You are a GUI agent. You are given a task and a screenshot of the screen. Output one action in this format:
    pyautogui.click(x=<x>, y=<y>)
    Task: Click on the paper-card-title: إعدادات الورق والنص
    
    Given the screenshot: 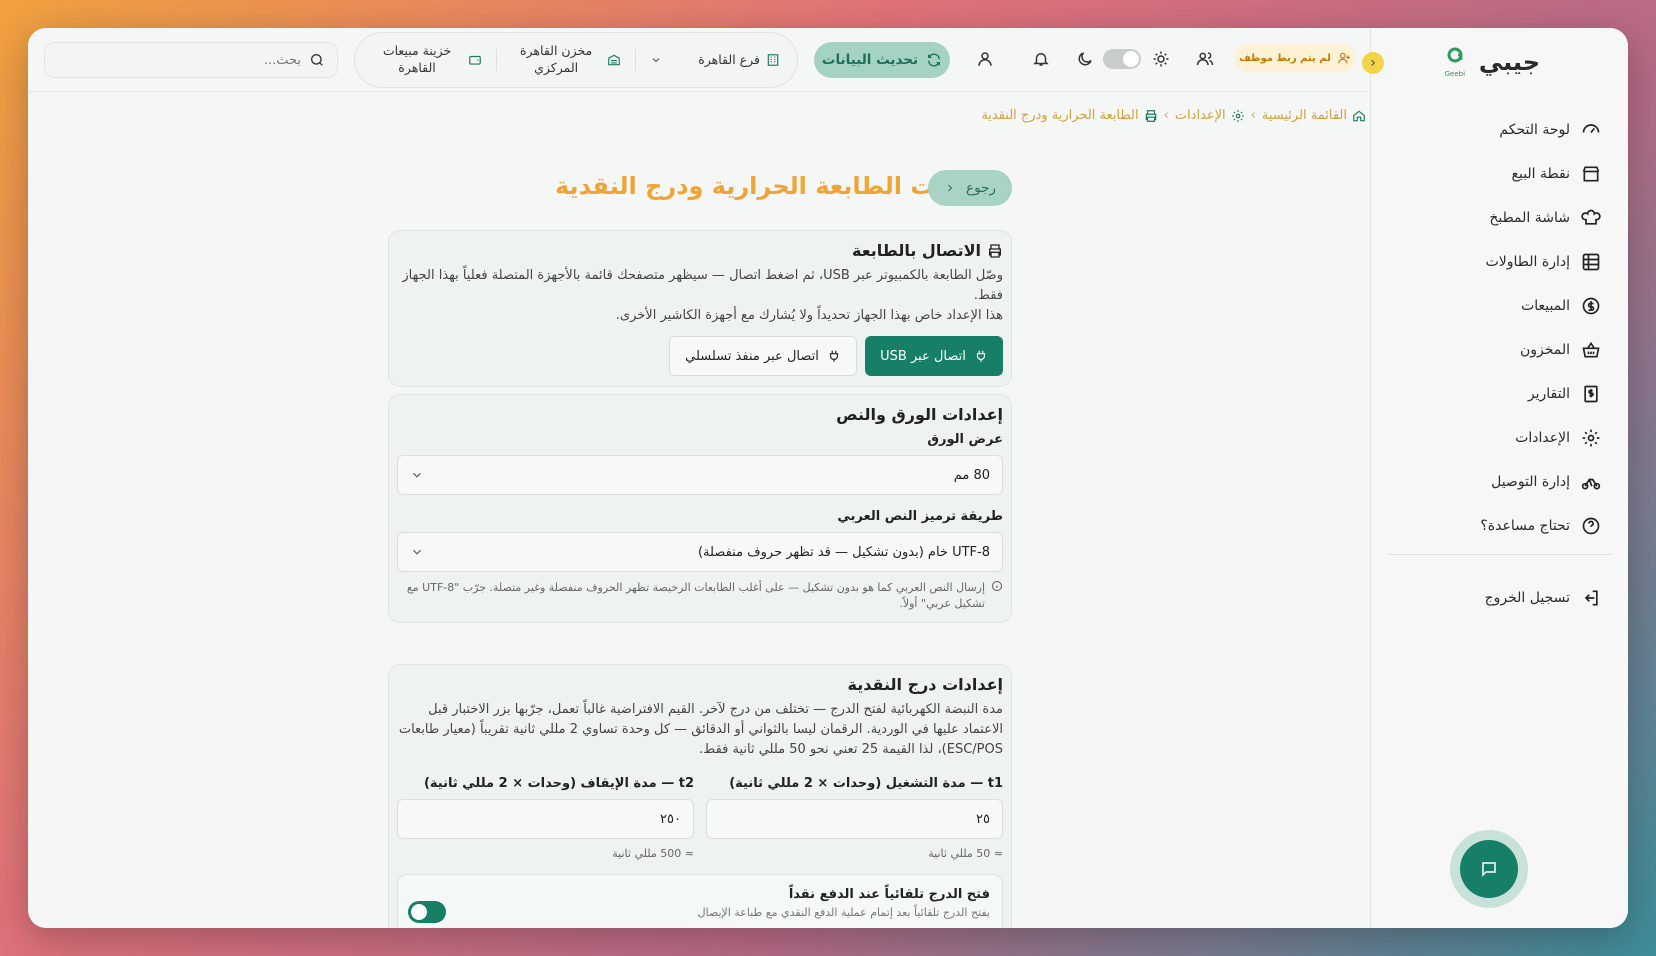 What is the action you would take?
    pyautogui.click(x=919, y=414)
    